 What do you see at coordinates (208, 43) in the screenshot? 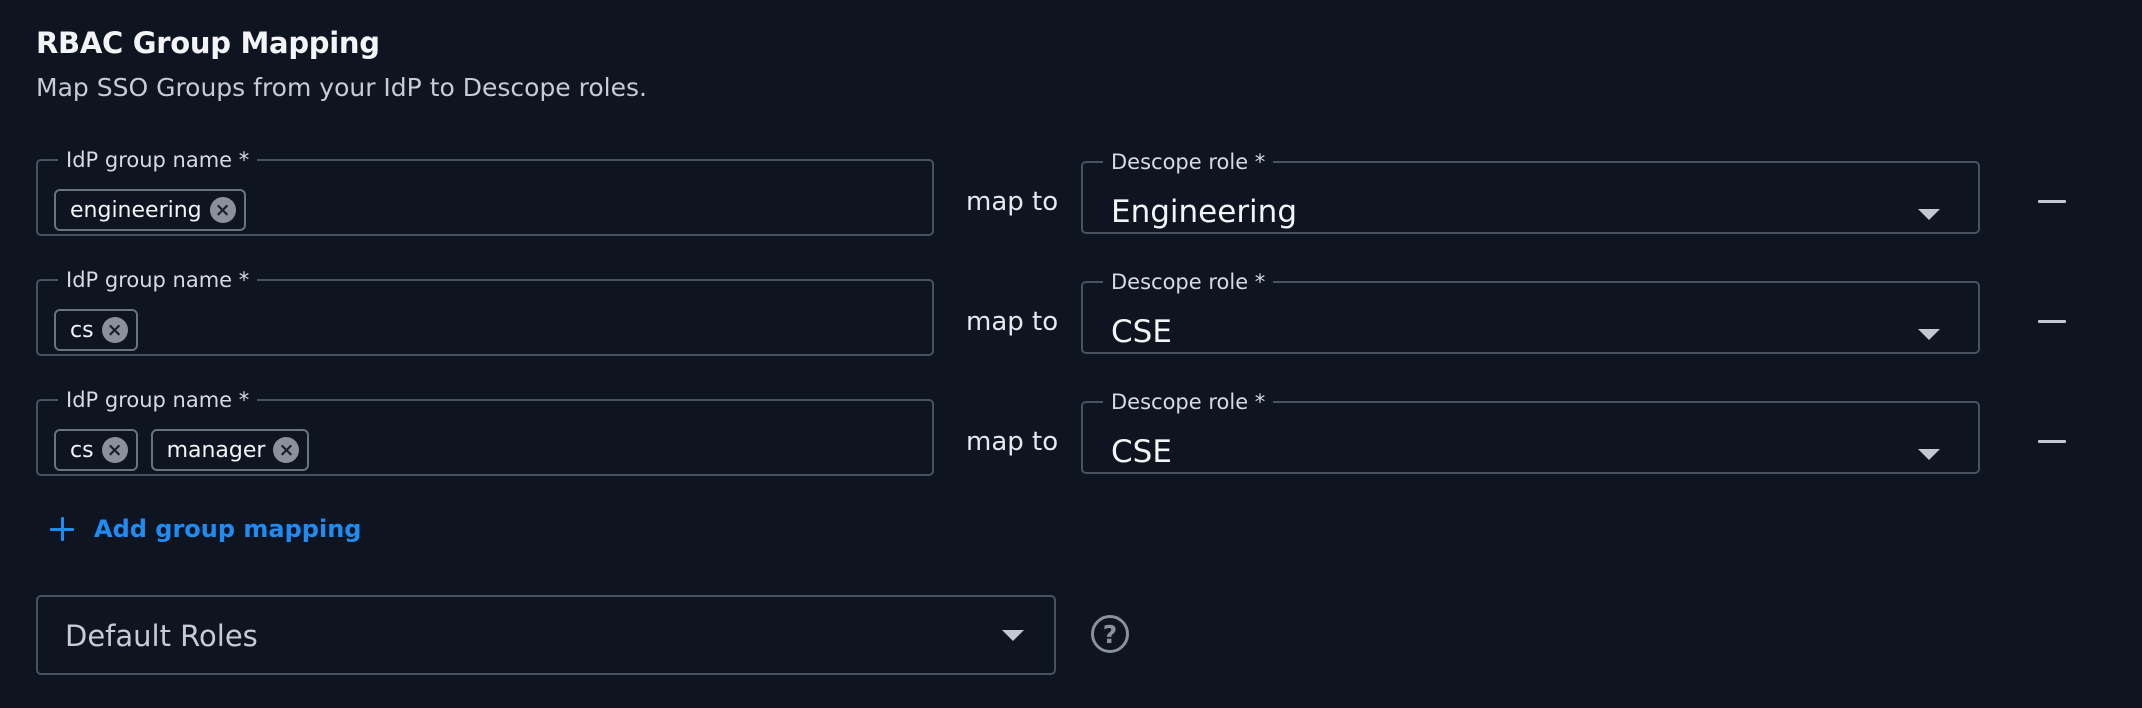
I see `section-title: RBAC Group Mapping` at bounding box center [208, 43].